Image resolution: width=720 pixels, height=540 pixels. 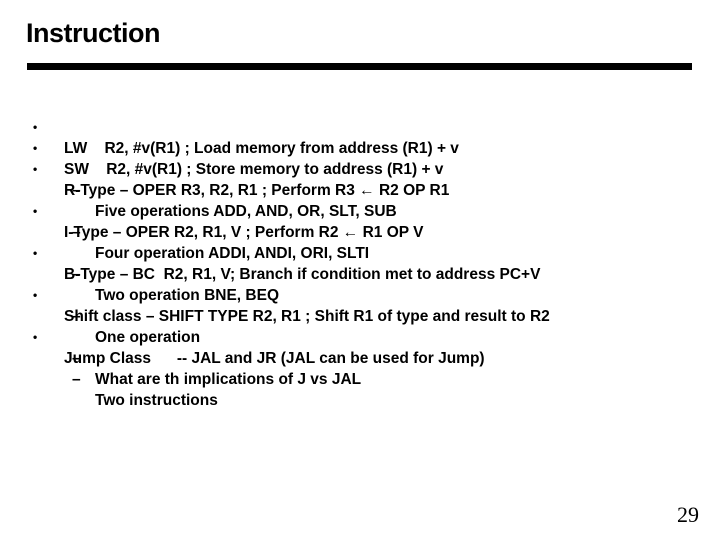 What do you see at coordinates (688, 514) in the screenshot?
I see `slide-page-number: 29` at bounding box center [688, 514].